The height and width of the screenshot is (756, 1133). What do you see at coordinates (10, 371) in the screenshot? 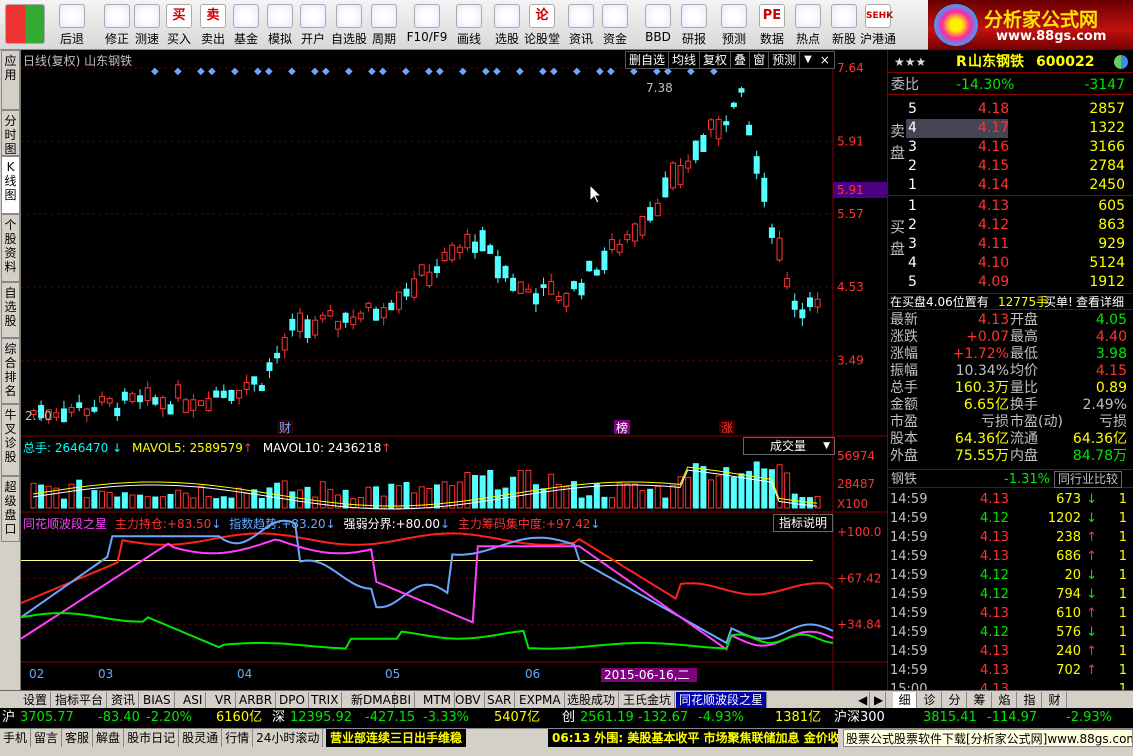
I see `left-tab-5: 综合排名` at bounding box center [10, 371].